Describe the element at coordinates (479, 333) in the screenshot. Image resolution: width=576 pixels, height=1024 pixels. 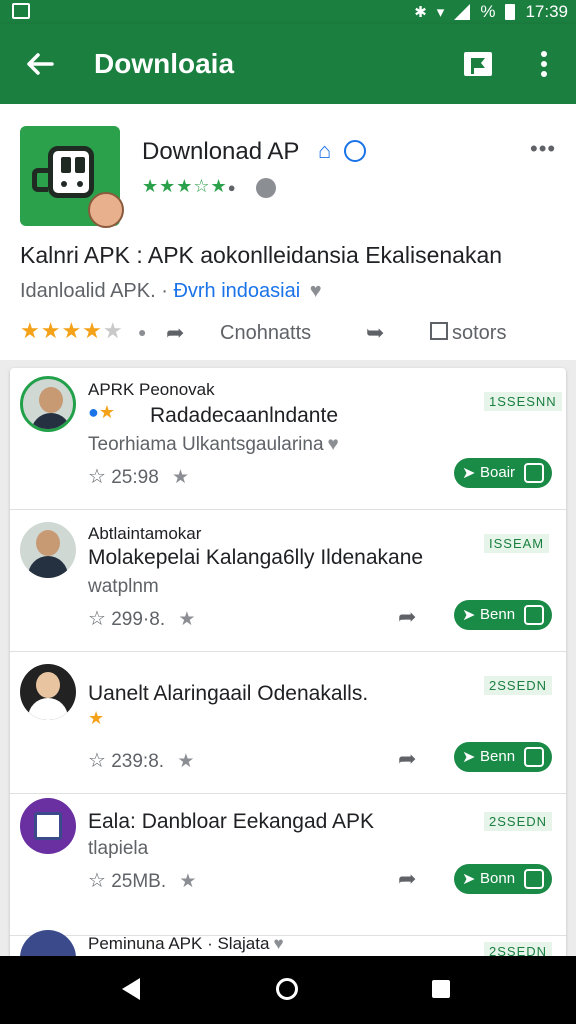
I see `filters-link: sotors` at that location.